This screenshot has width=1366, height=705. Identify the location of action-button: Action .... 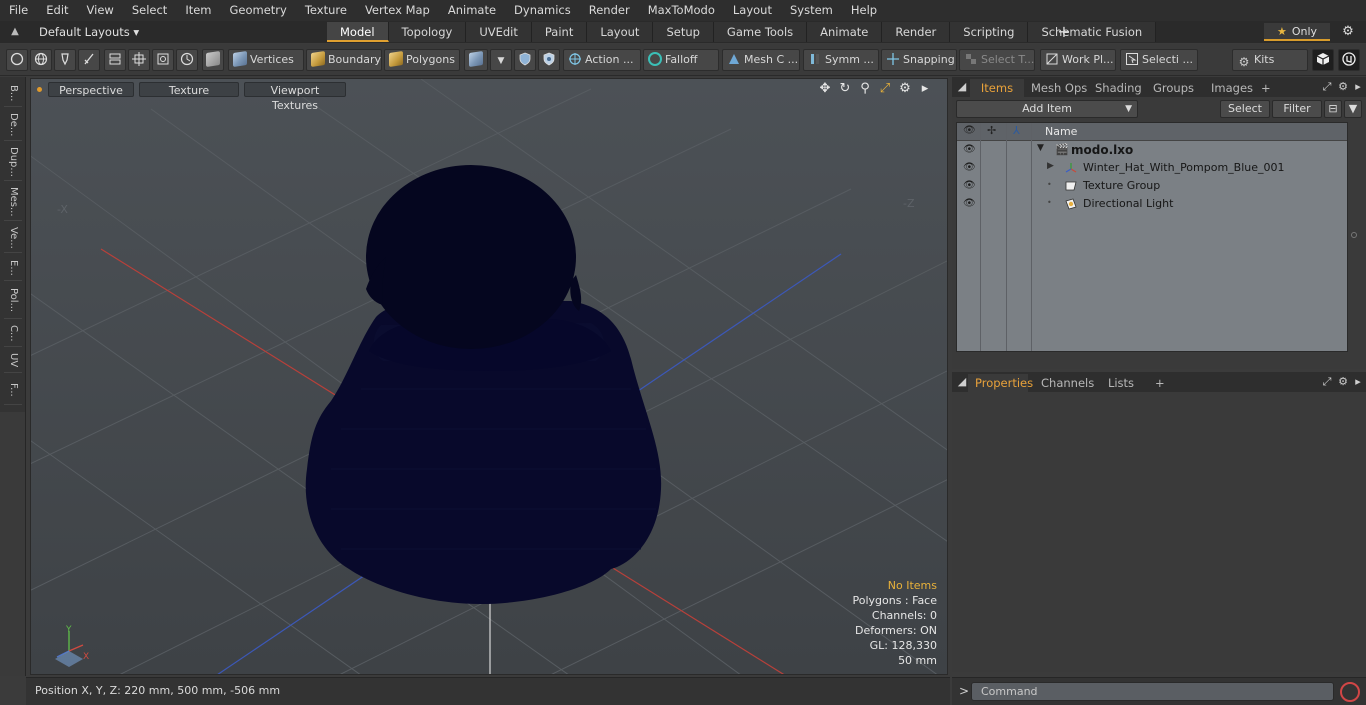
(602, 60).